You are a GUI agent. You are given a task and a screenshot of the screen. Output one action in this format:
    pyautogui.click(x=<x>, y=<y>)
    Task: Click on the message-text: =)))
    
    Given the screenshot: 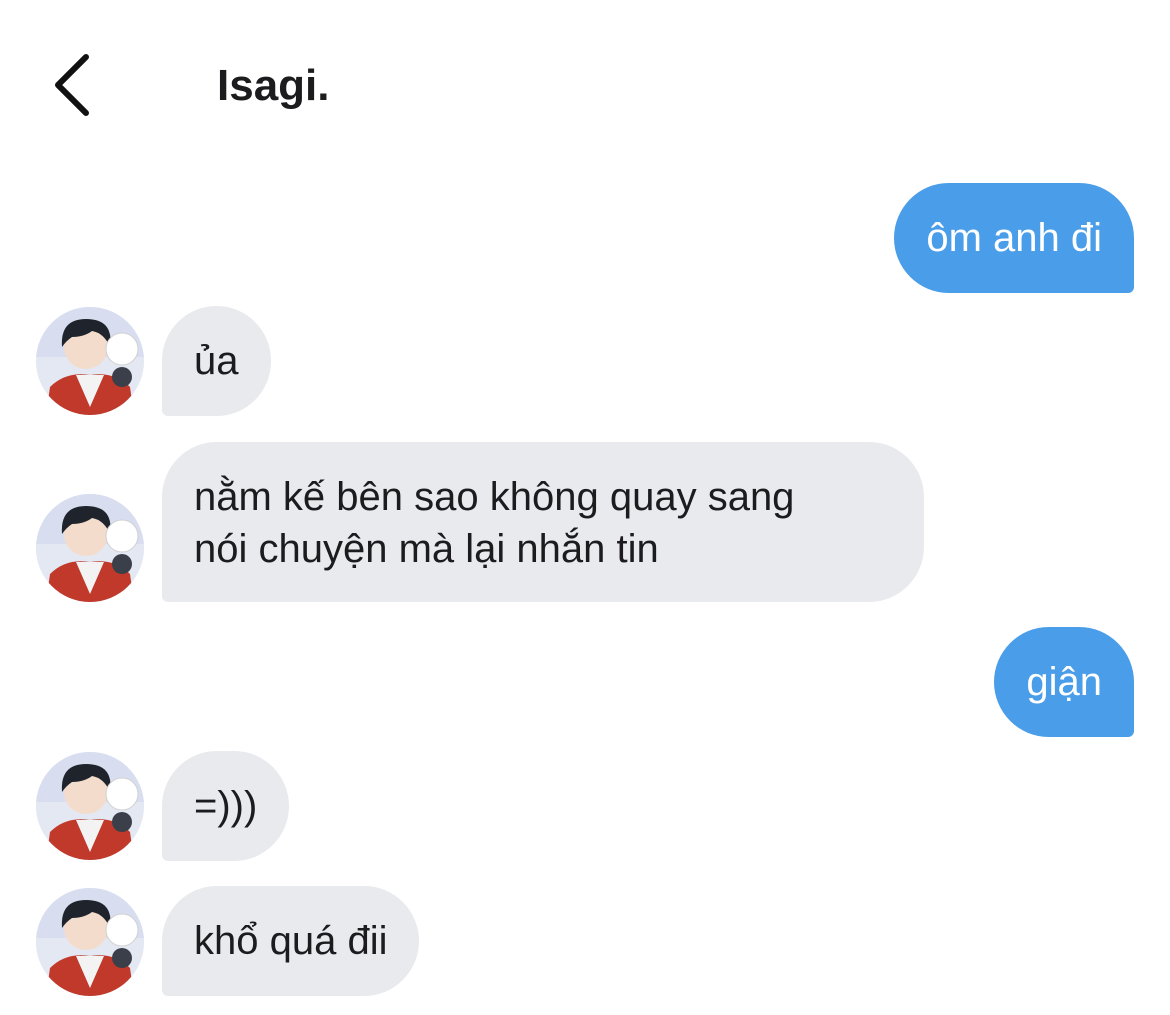 What is the action you would take?
    pyautogui.click(x=226, y=806)
    